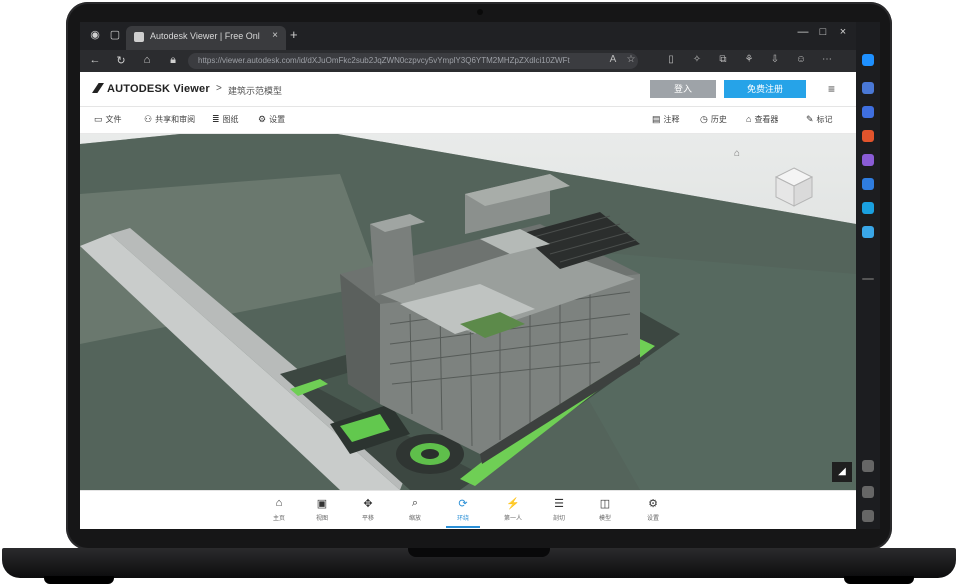 This screenshot has width=958, height=586. Describe the element at coordinates (271, 119) in the screenshot. I see `toolbar-settings: ⚙ 设置` at that location.